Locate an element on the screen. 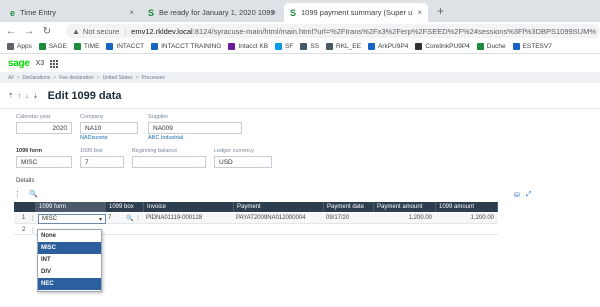 This screenshot has height=307, width=600. chevron-down-icon: ▾ is located at coordinates (100, 219).